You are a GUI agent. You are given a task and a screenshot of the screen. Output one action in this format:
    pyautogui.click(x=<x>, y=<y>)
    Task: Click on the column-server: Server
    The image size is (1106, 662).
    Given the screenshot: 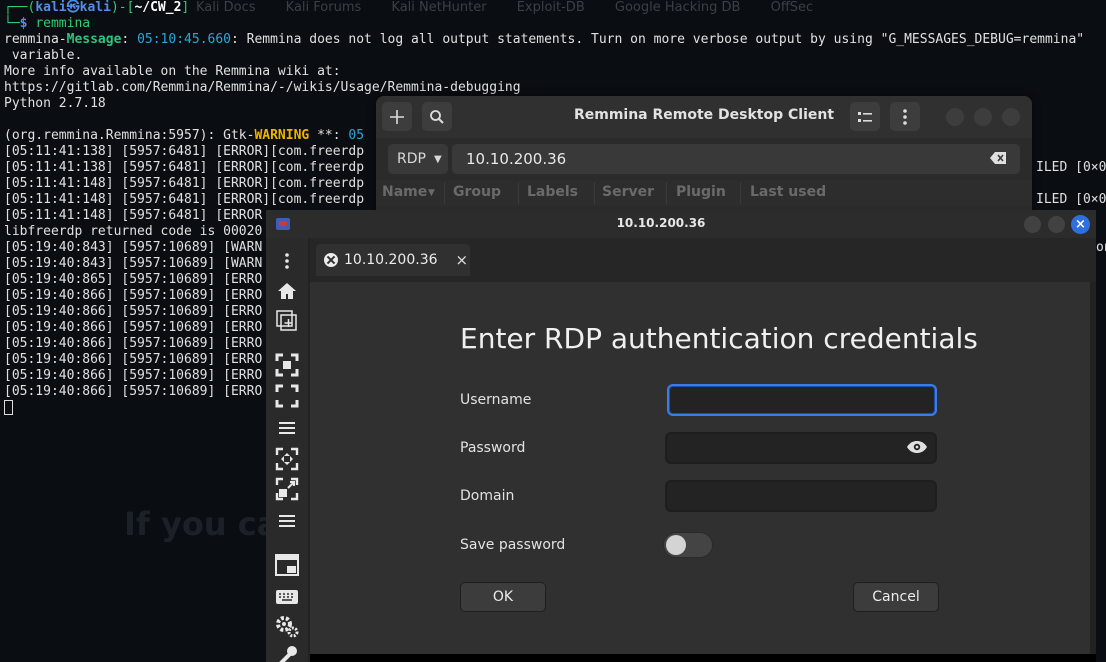 What is the action you would take?
    pyautogui.click(x=628, y=192)
    